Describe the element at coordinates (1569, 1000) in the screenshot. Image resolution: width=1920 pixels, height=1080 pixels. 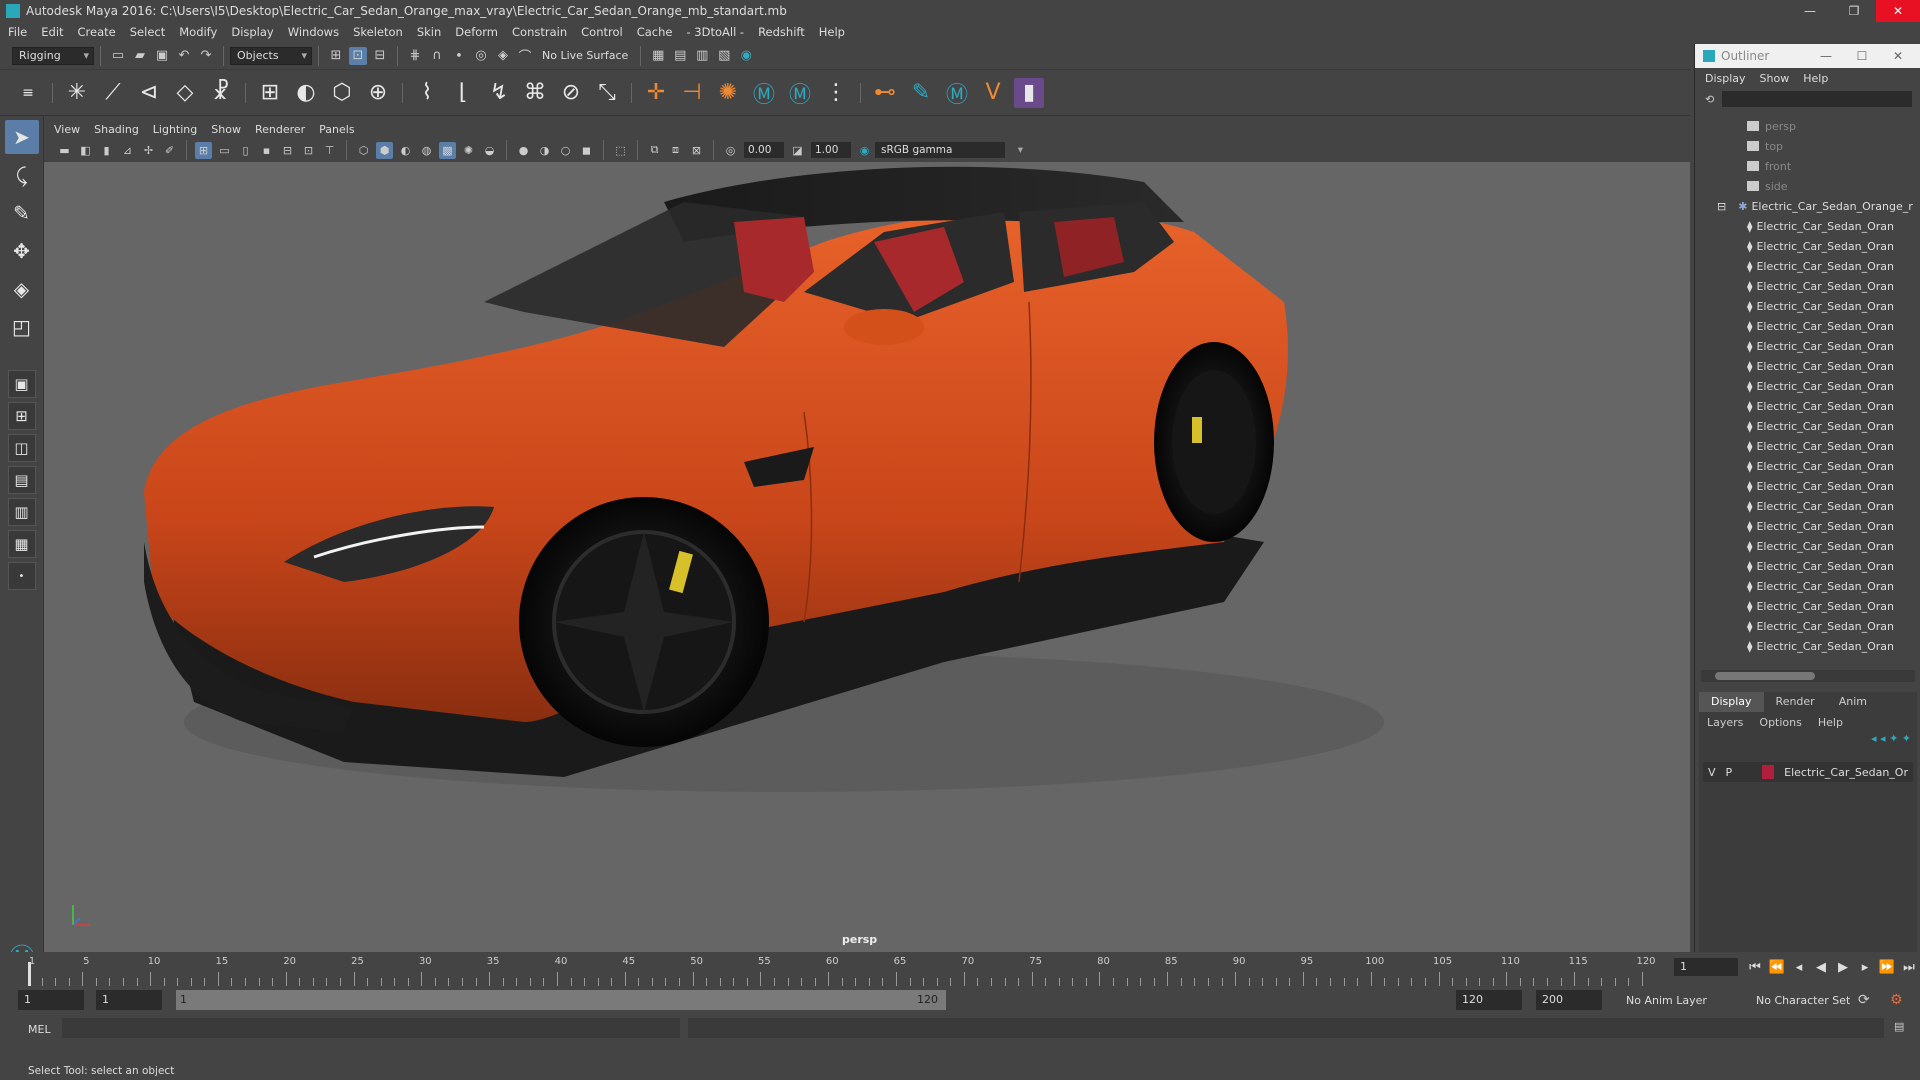
I see `animation-end-field: 200` at that location.